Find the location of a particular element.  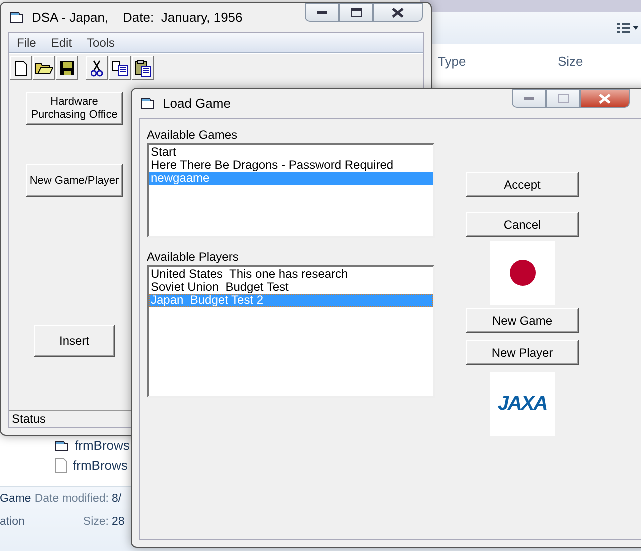

form-file-icon is located at coordinates (62, 445).